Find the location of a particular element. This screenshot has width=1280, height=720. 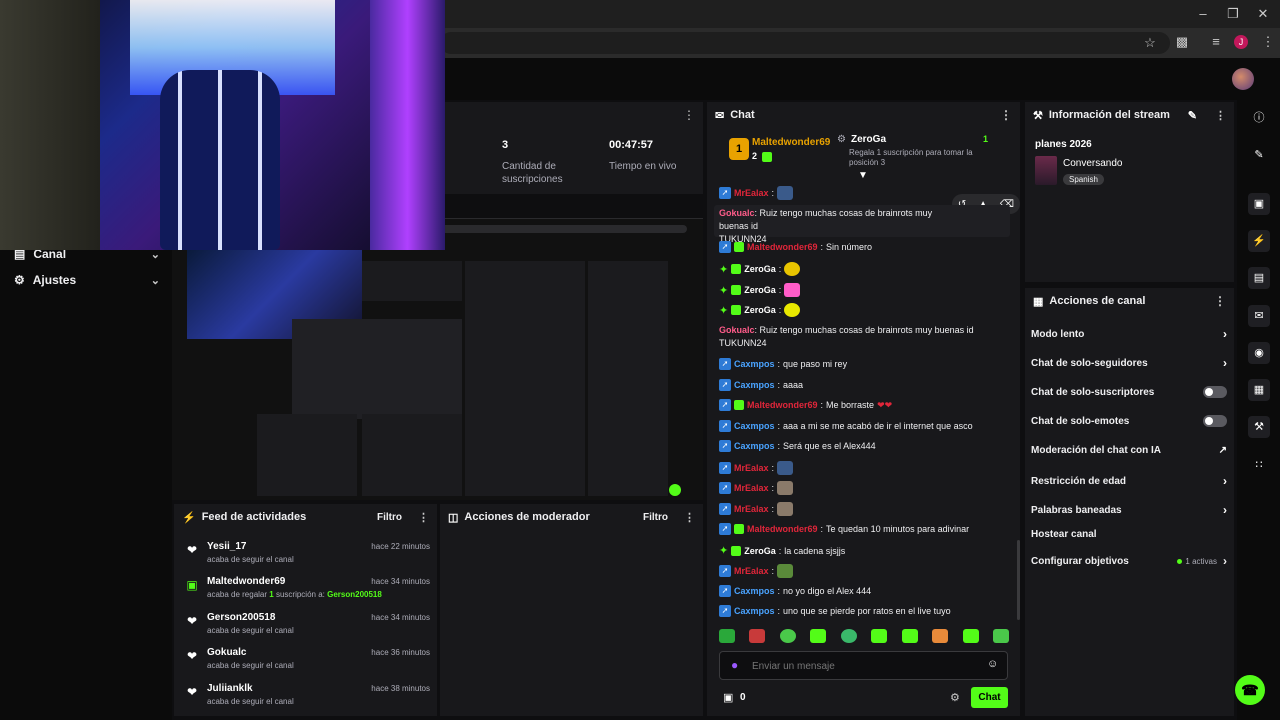

heart-icon: ❤ is located at coordinates (192, 621).